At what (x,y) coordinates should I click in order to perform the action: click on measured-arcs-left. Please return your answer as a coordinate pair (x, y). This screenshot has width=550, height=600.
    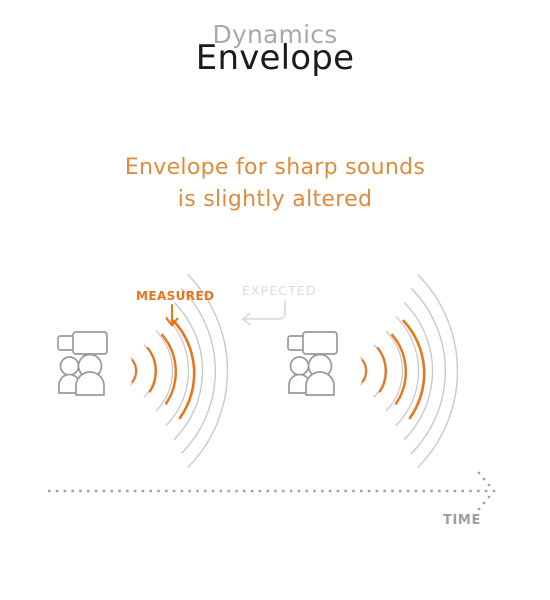
    Looking at the image, I should click on (163, 369).